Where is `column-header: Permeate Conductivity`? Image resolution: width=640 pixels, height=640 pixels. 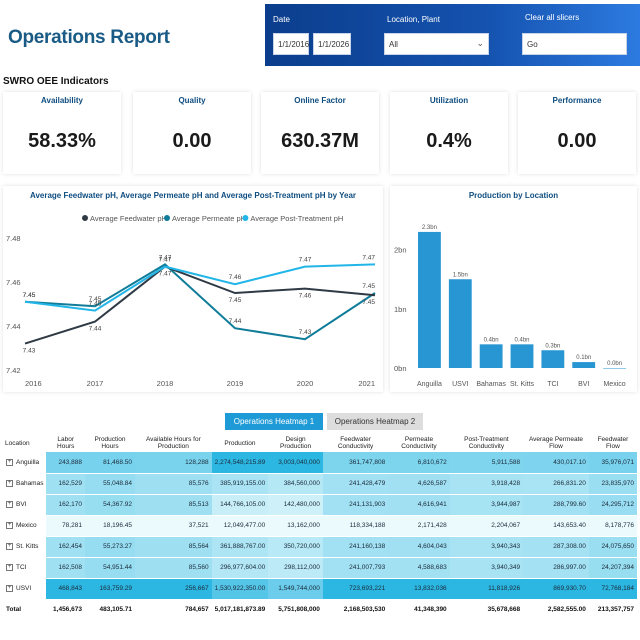
column-header: Permeate Conductivity is located at coordinates (418, 443).